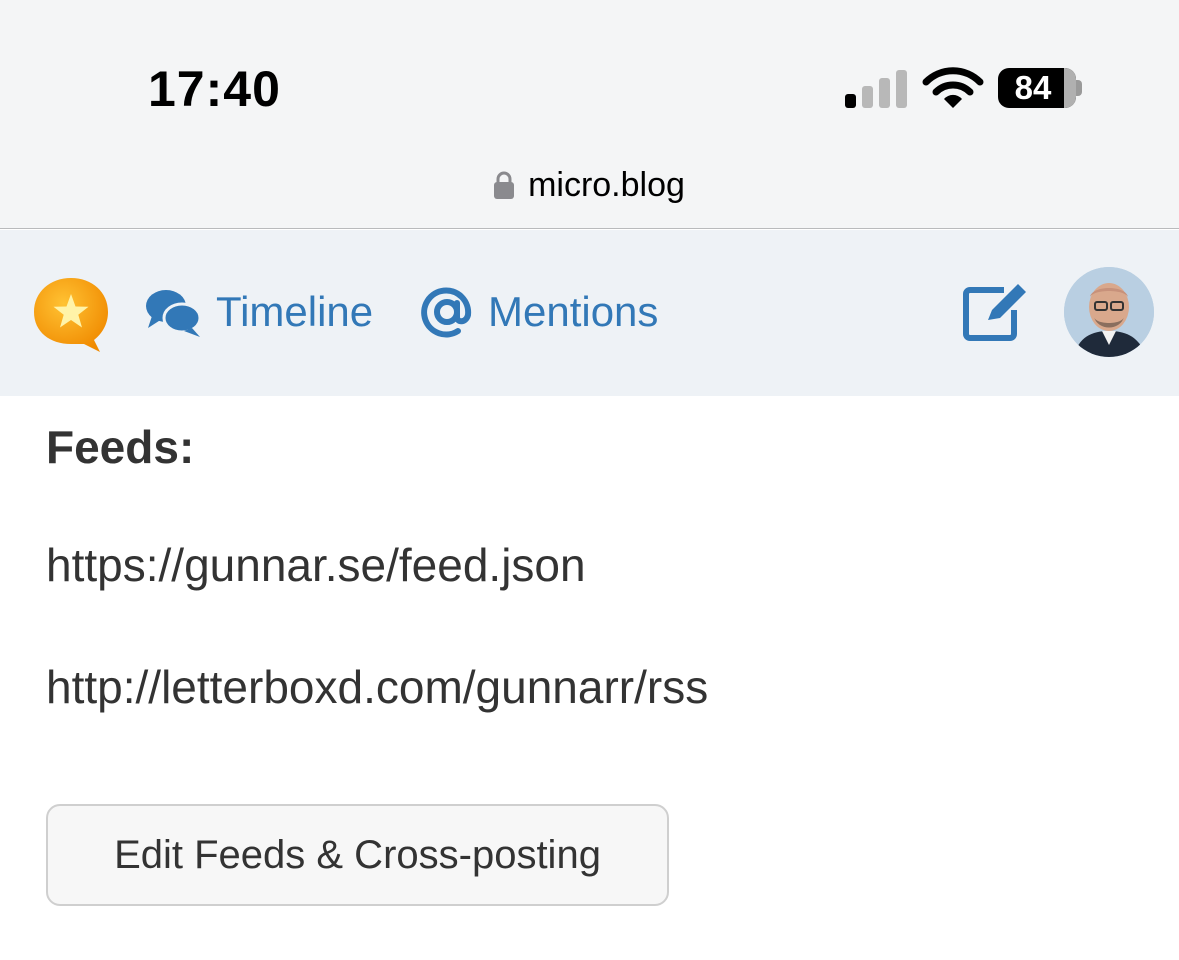 This screenshot has width=1179, height=960. Describe the element at coordinates (214, 89) in the screenshot. I see `status-time: 17:40` at that location.